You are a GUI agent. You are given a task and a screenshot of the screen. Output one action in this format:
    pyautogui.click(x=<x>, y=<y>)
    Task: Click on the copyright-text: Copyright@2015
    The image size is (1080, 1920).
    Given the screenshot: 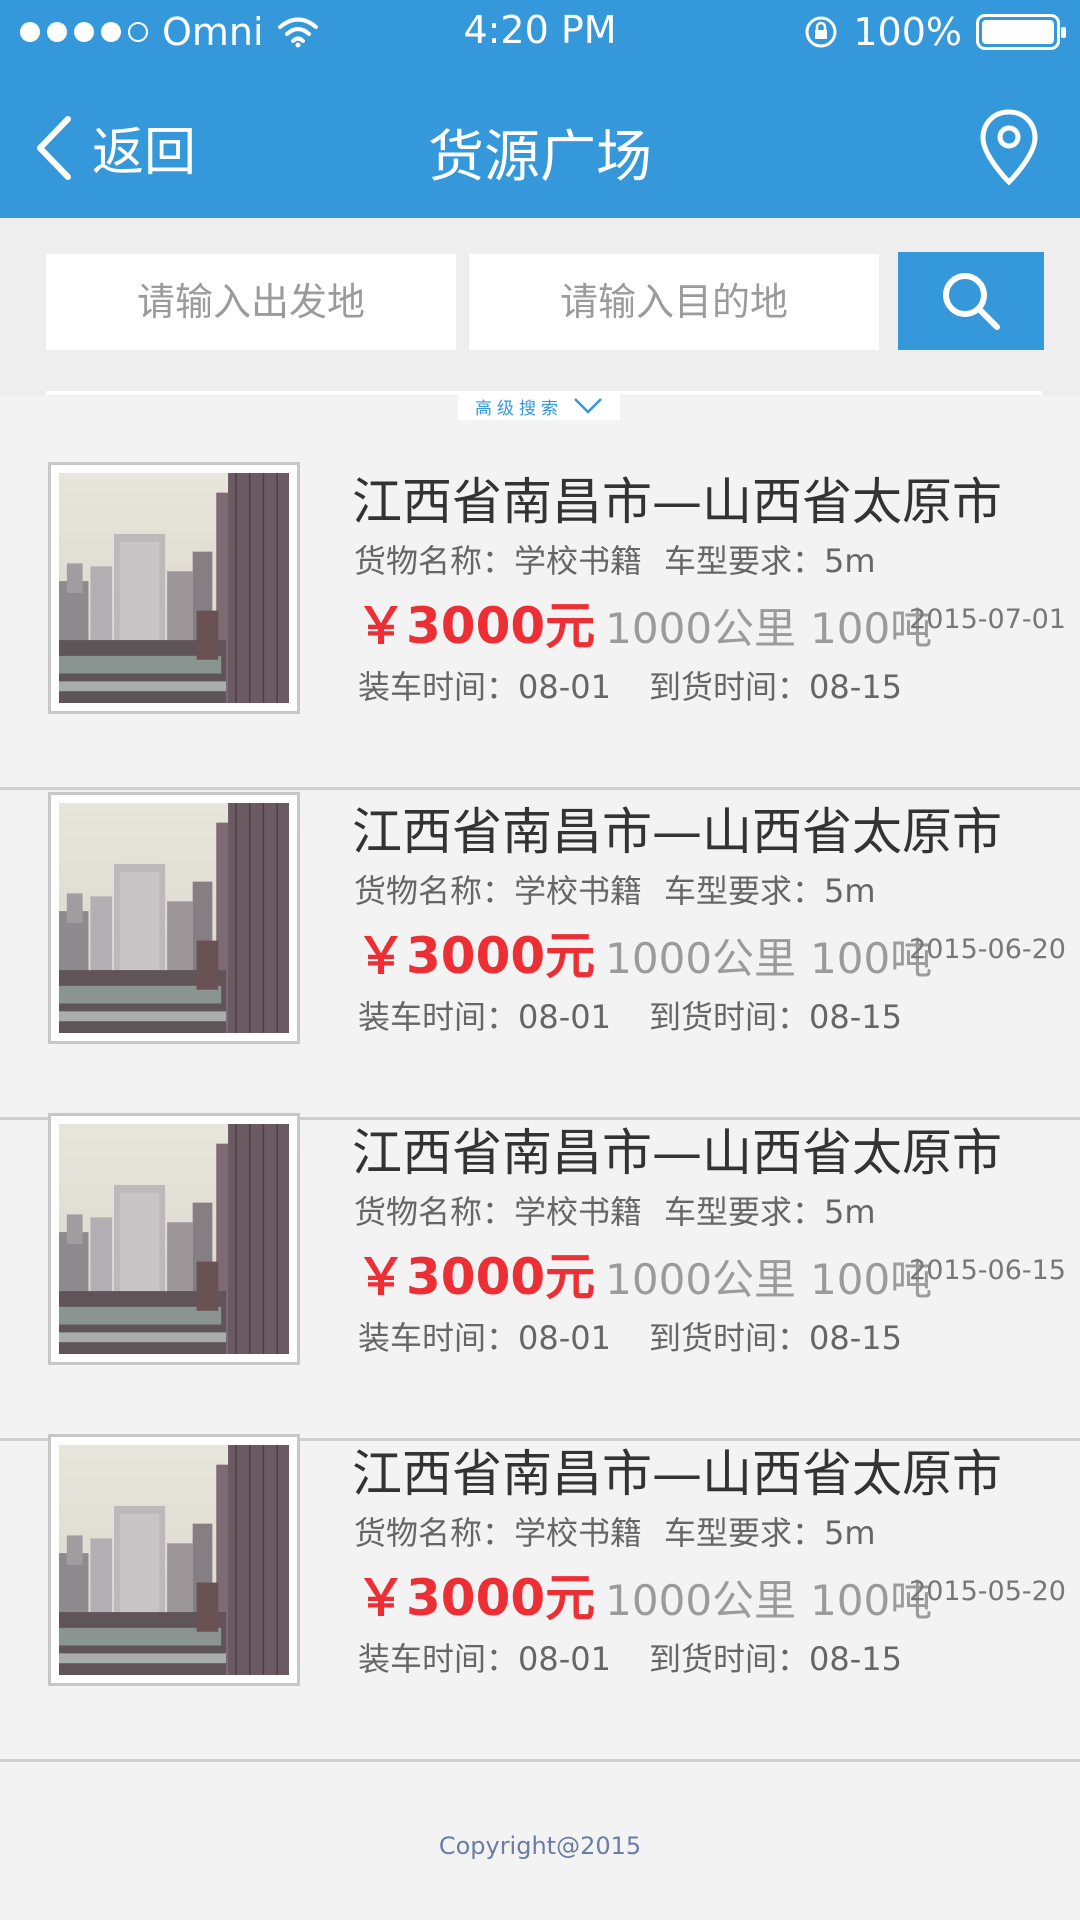 What is the action you would take?
    pyautogui.click(x=540, y=1846)
    